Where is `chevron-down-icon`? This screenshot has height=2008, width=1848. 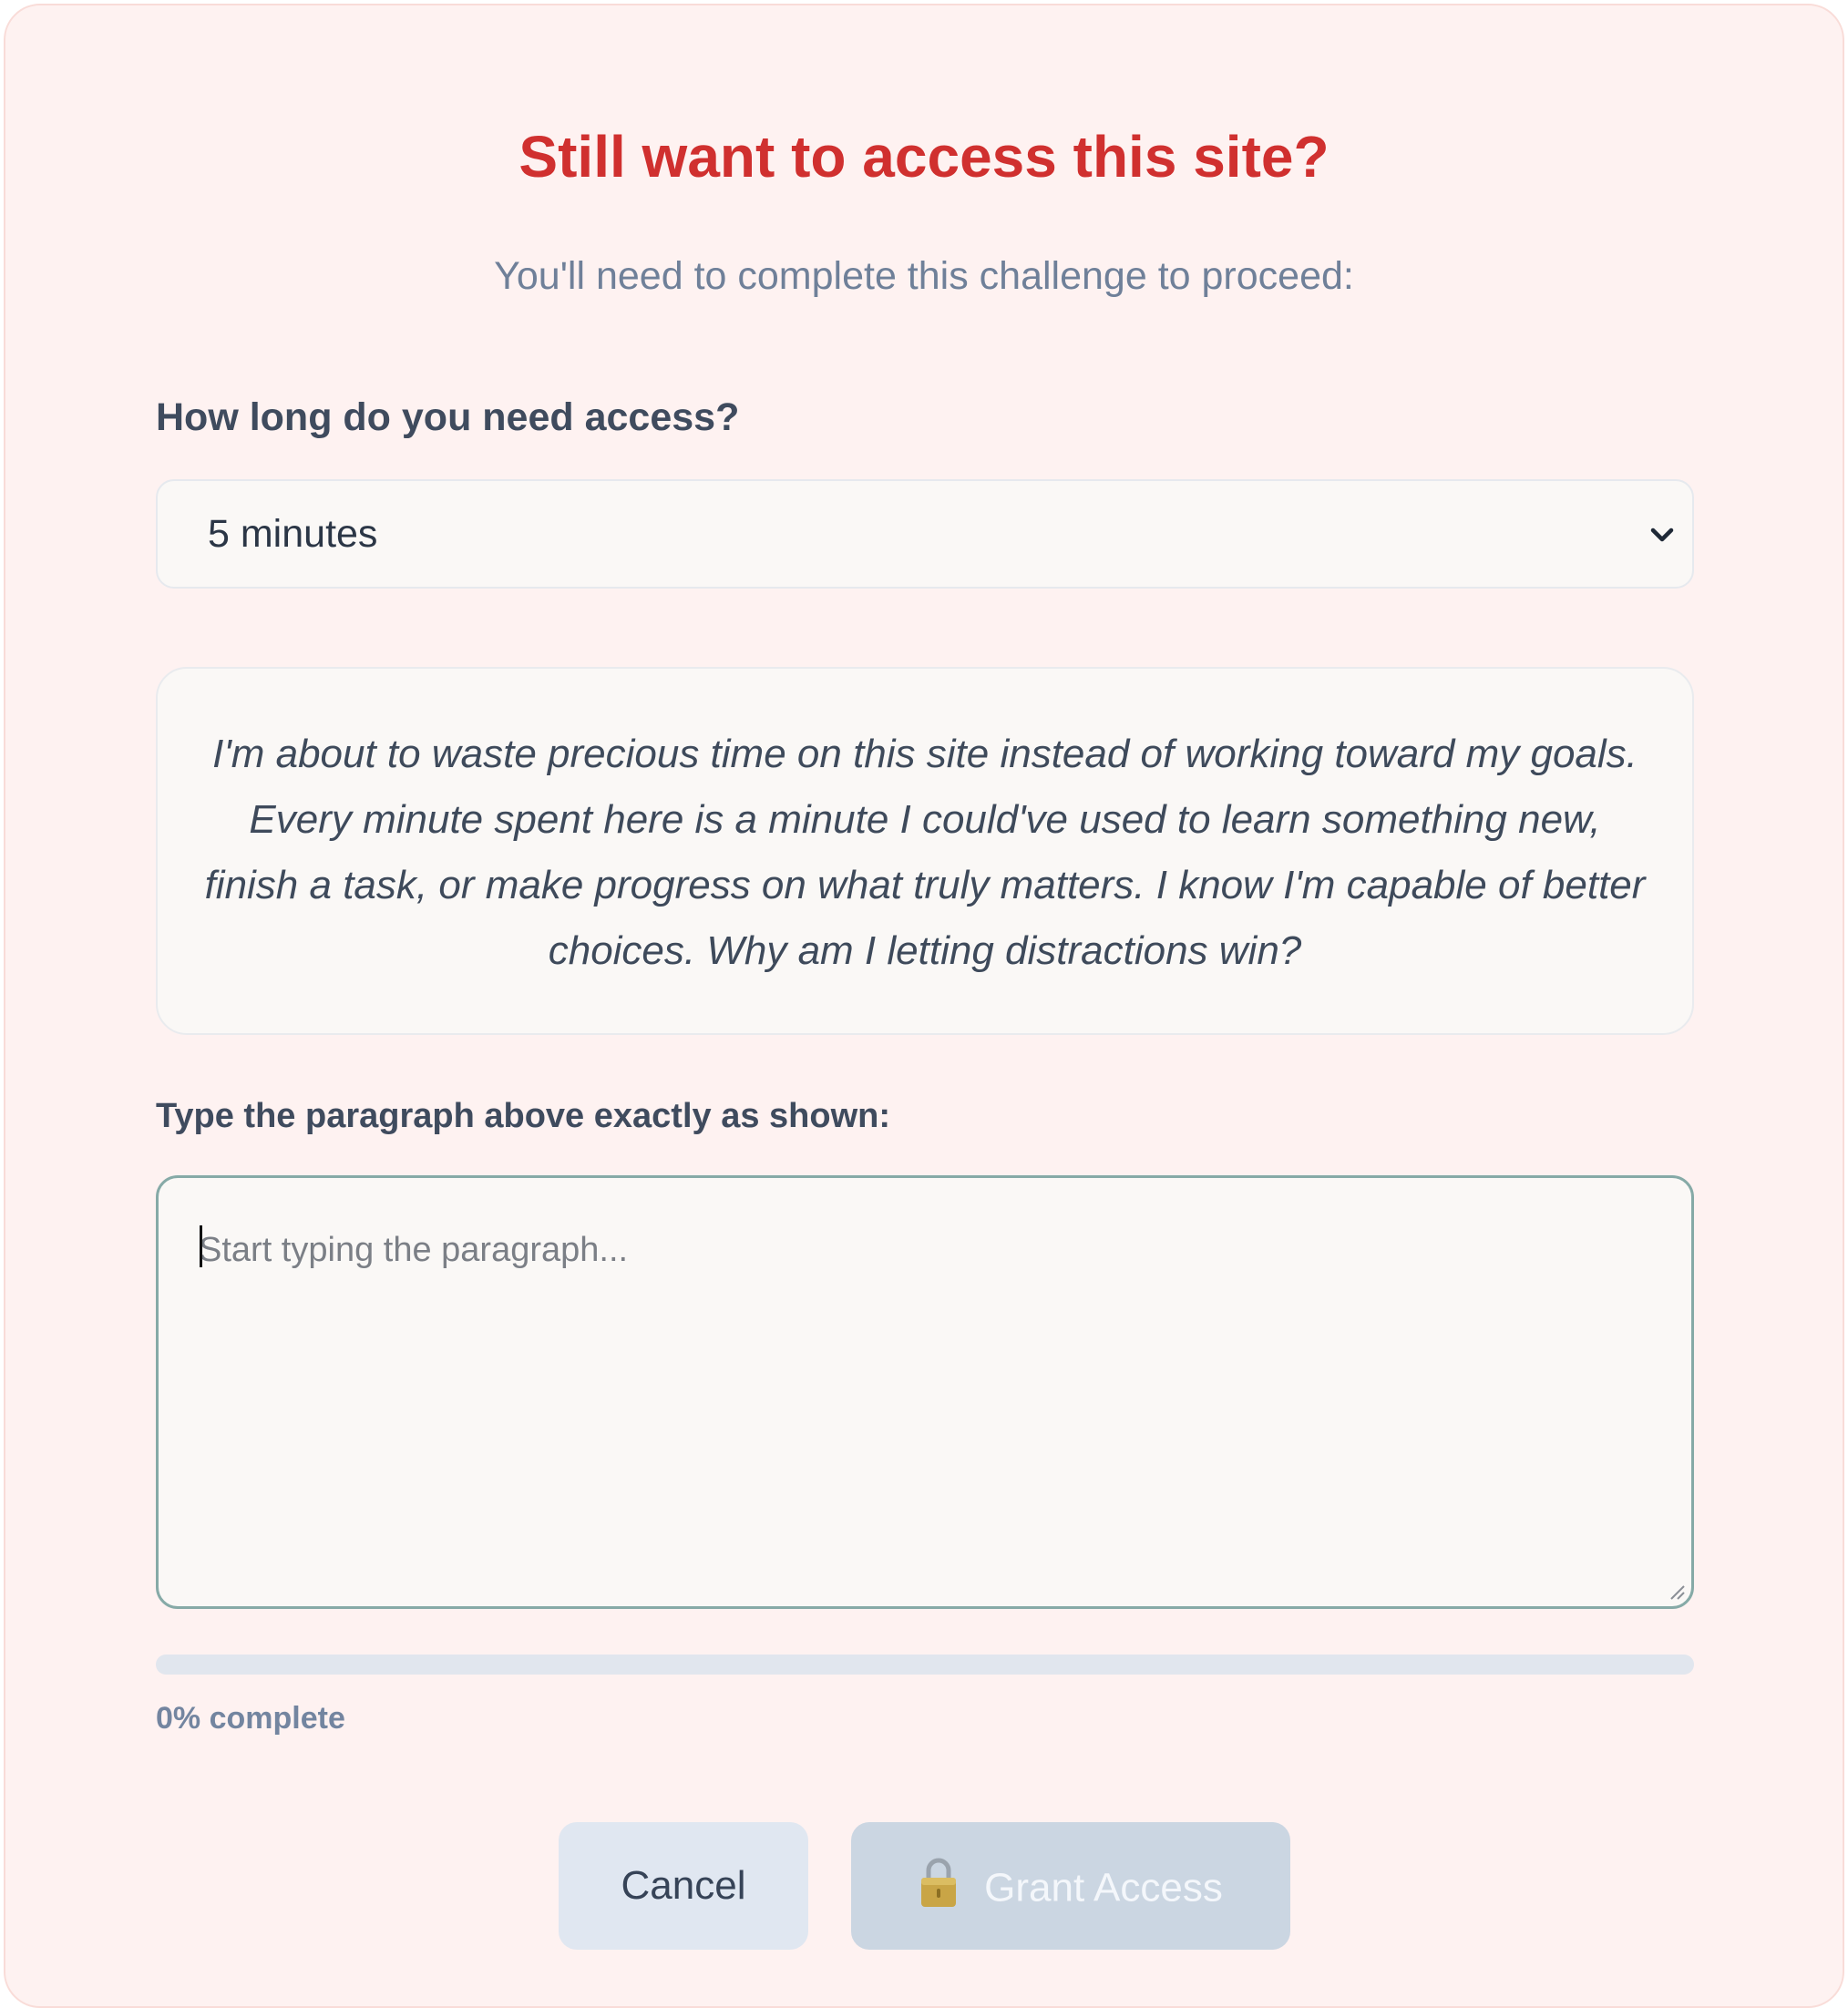
chevron-down-icon is located at coordinates (1662, 535).